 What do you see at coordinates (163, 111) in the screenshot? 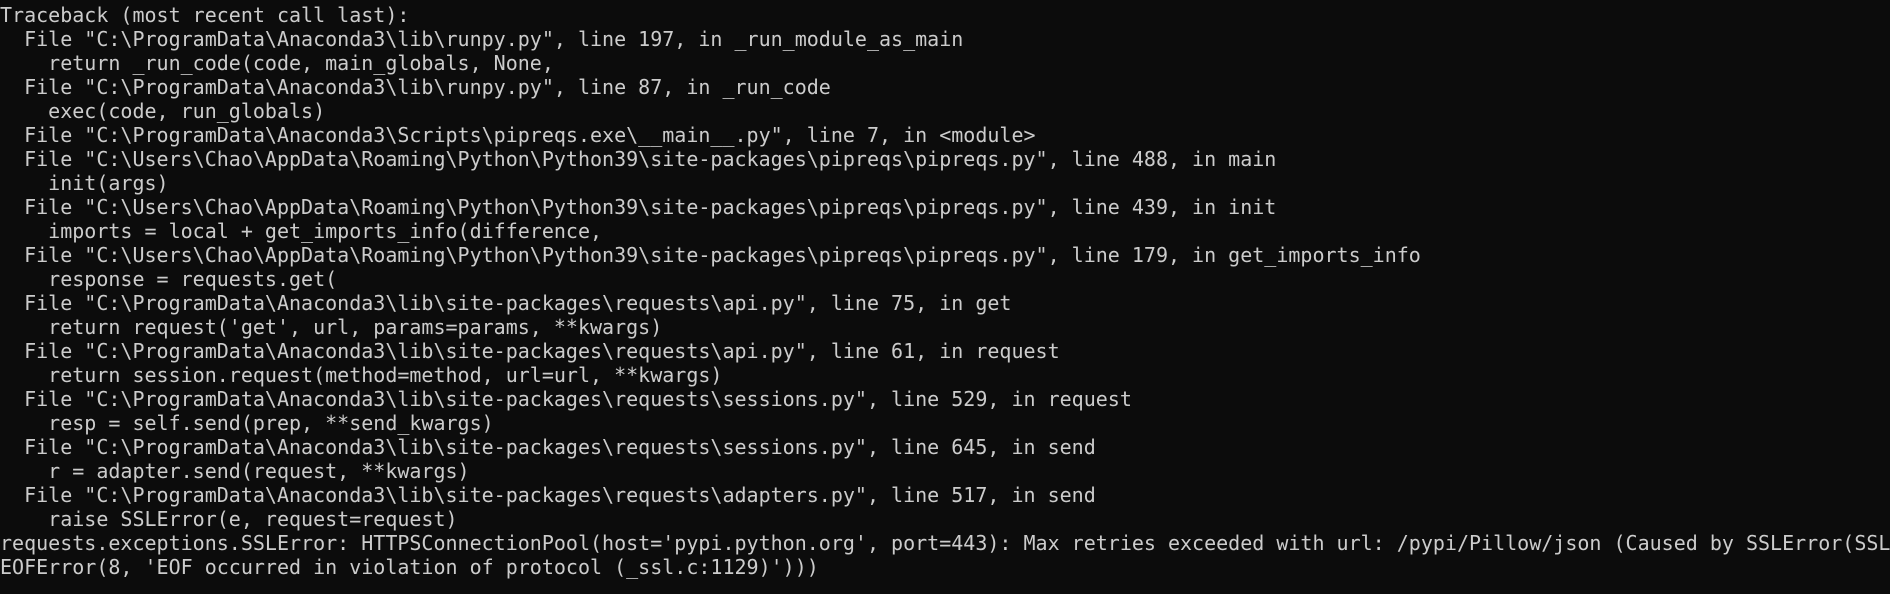
I see `traceback-code-line: exec(code, run_globals)` at bounding box center [163, 111].